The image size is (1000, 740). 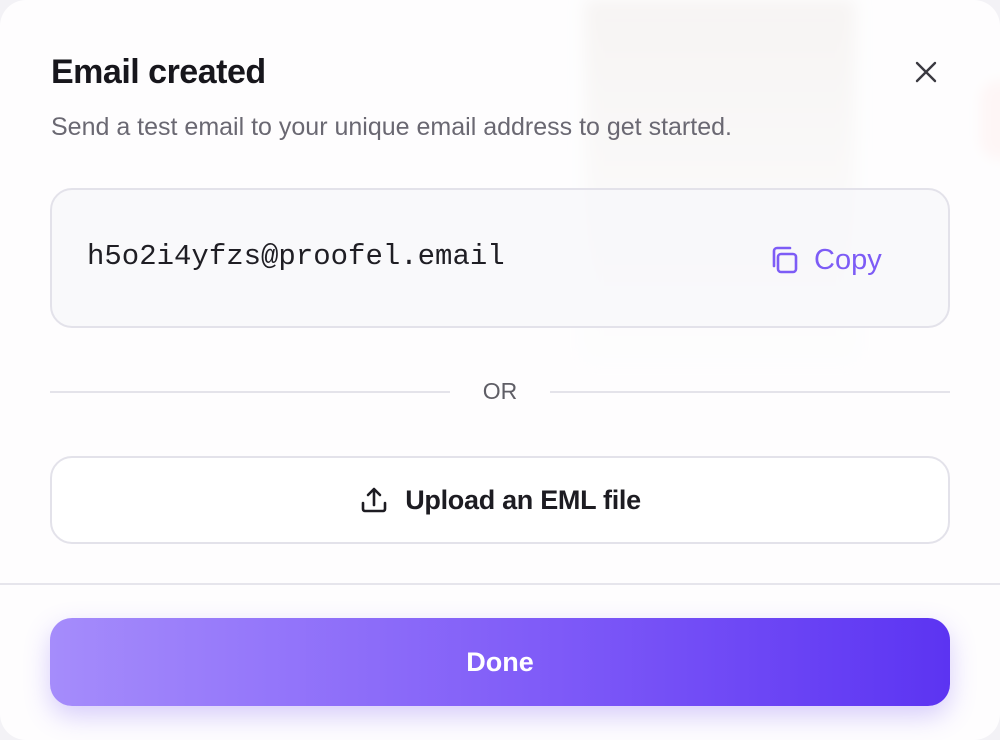 I want to click on copy-button-label: Copy, so click(x=848, y=259).